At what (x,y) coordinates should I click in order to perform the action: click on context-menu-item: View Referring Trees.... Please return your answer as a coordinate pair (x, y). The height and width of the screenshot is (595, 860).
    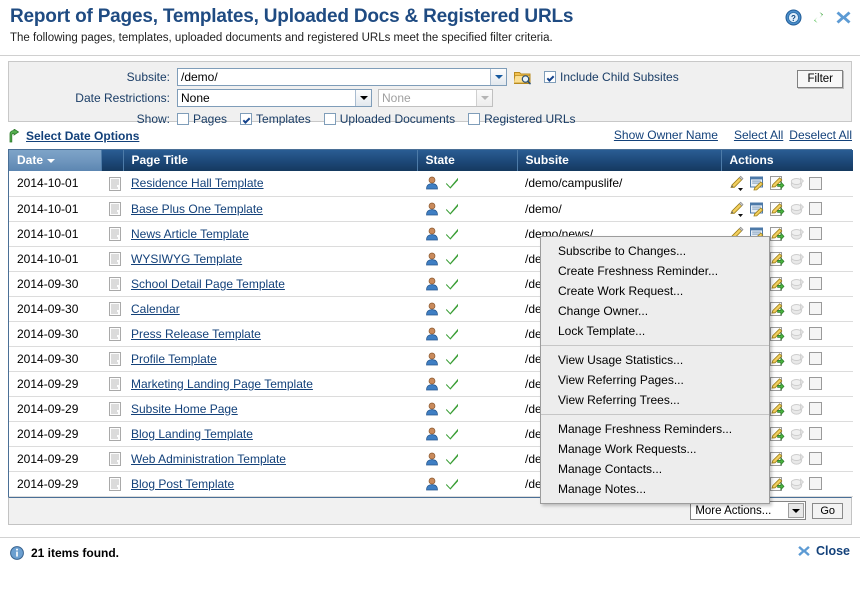
    Looking at the image, I should click on (655, 400).